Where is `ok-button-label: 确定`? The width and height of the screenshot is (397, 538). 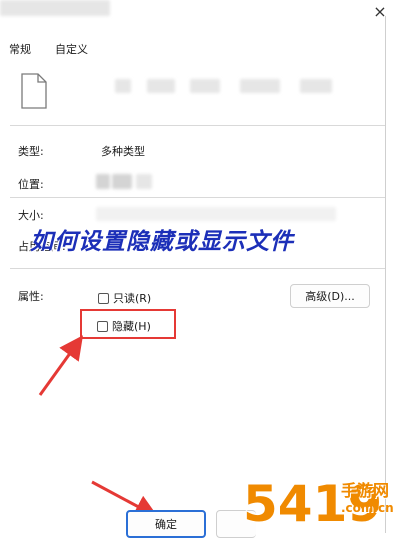 ok-button-label: 确定 is located at coordinates (166, 524).